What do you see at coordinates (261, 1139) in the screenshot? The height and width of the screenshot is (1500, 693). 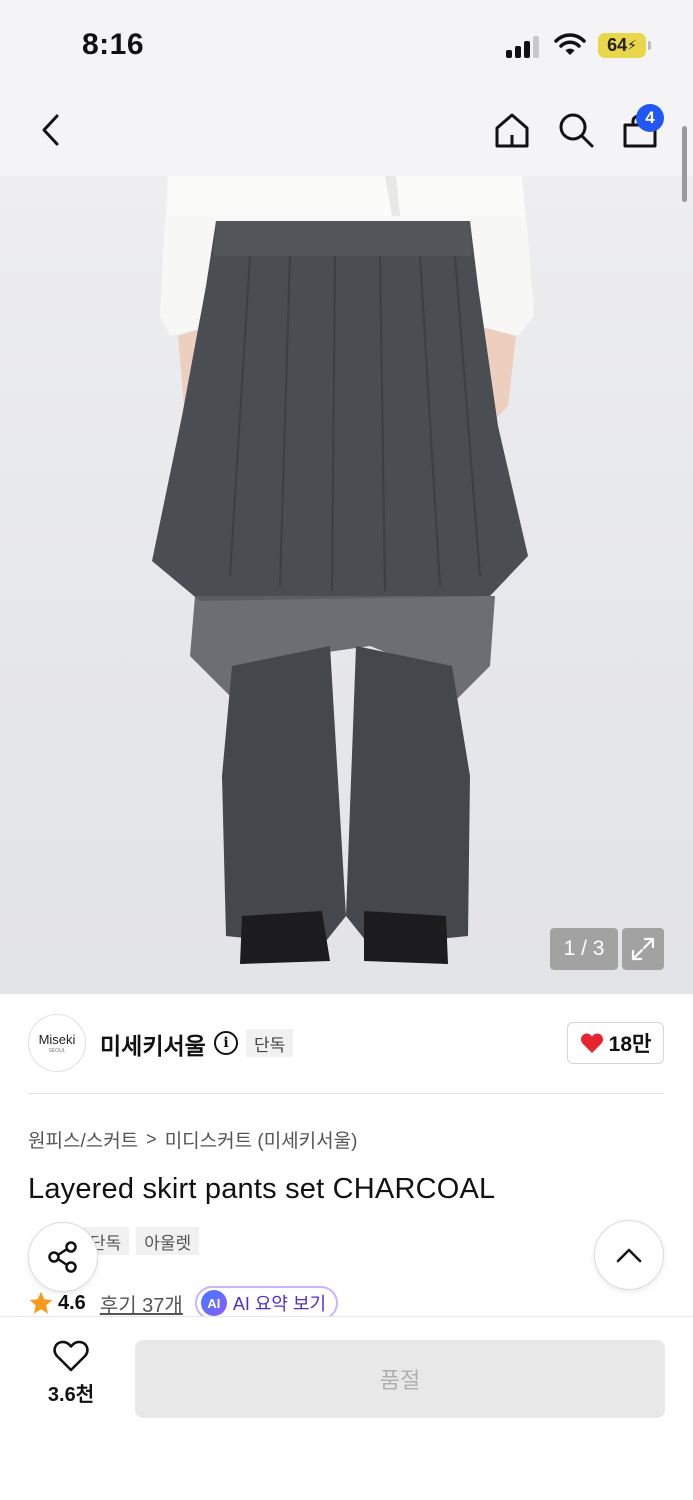 I see `breadcrumb-subcategory: 미디스커트 (미세키서울)` at bounding box center [261, 1139].